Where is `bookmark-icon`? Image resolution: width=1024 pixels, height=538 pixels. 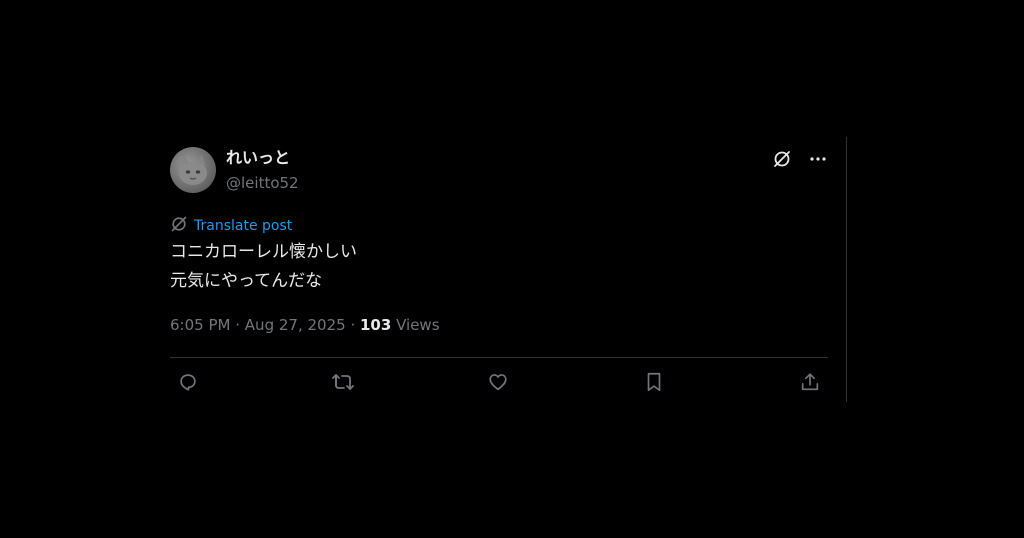
bookmark-icon is located at coordinates (654, 384).